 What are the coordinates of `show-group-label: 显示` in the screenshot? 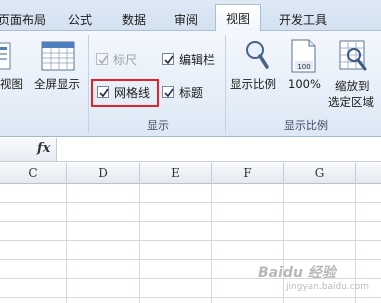 It's located at (158, 125).